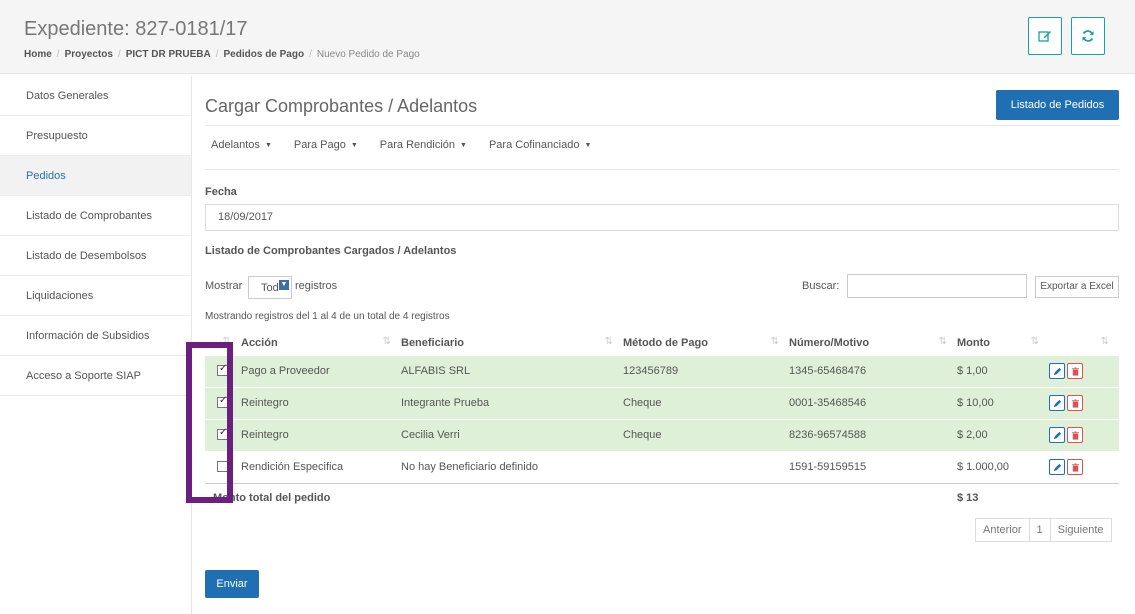  I want to click on tab-label: Para Cofinanciado, so click(534, 145).